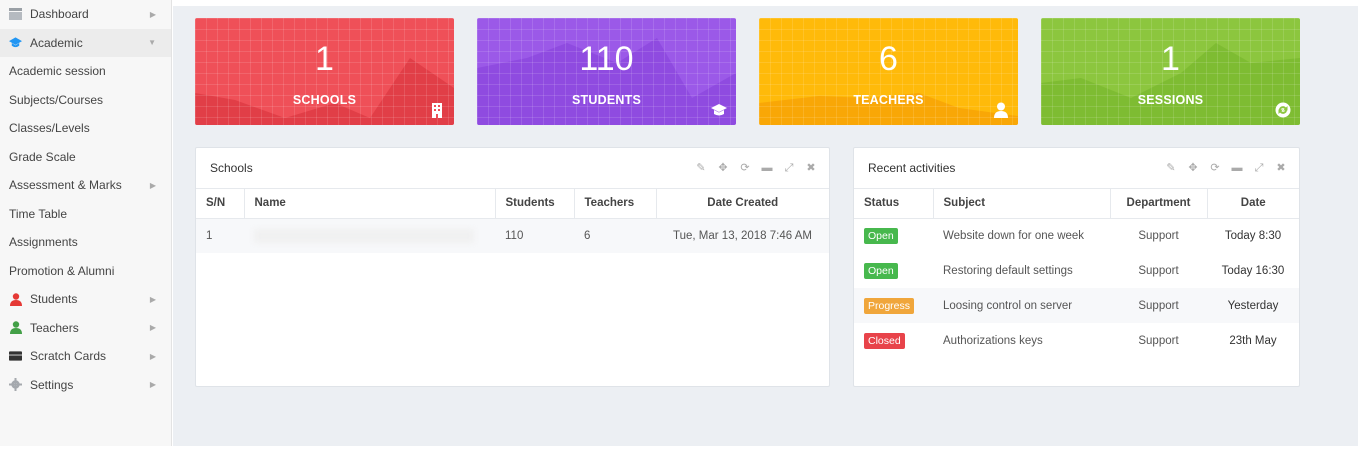  What do you see at coordinates (369, 235) in the screenshot?
I see `cell-name` at bounding box center [369, 235].